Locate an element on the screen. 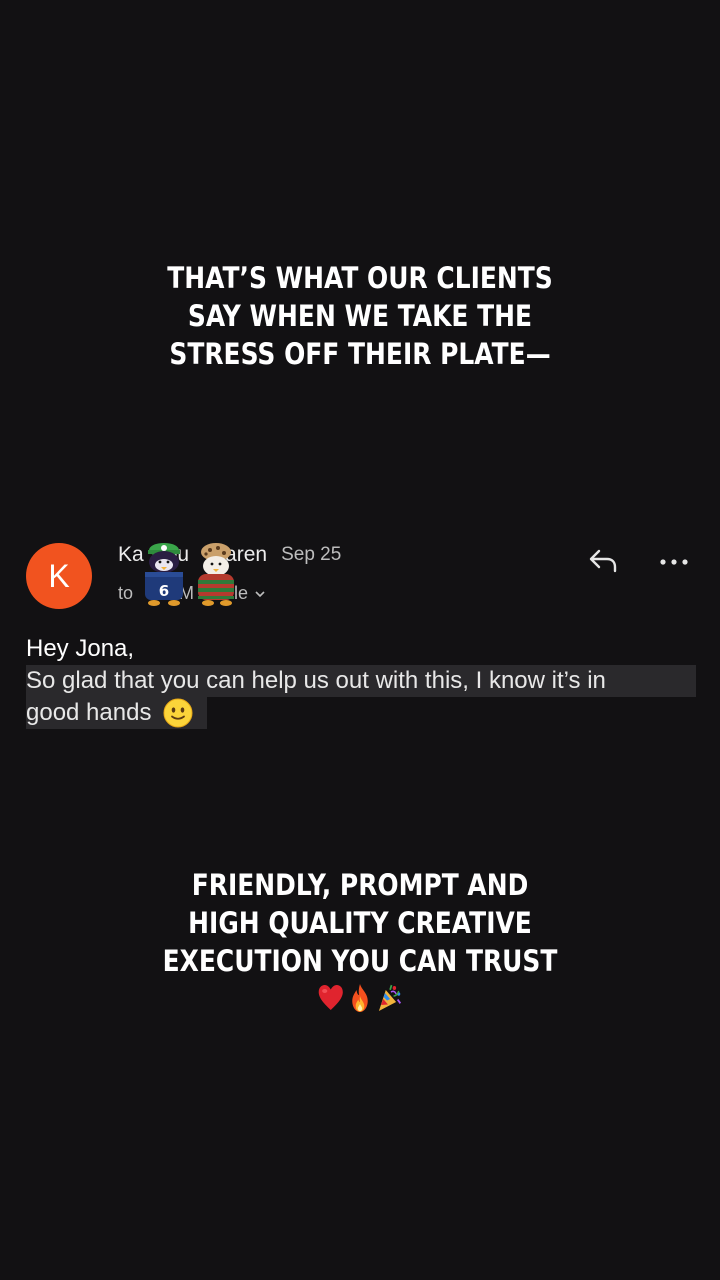  party-popper-emoji is located at coordinates (389, 998).